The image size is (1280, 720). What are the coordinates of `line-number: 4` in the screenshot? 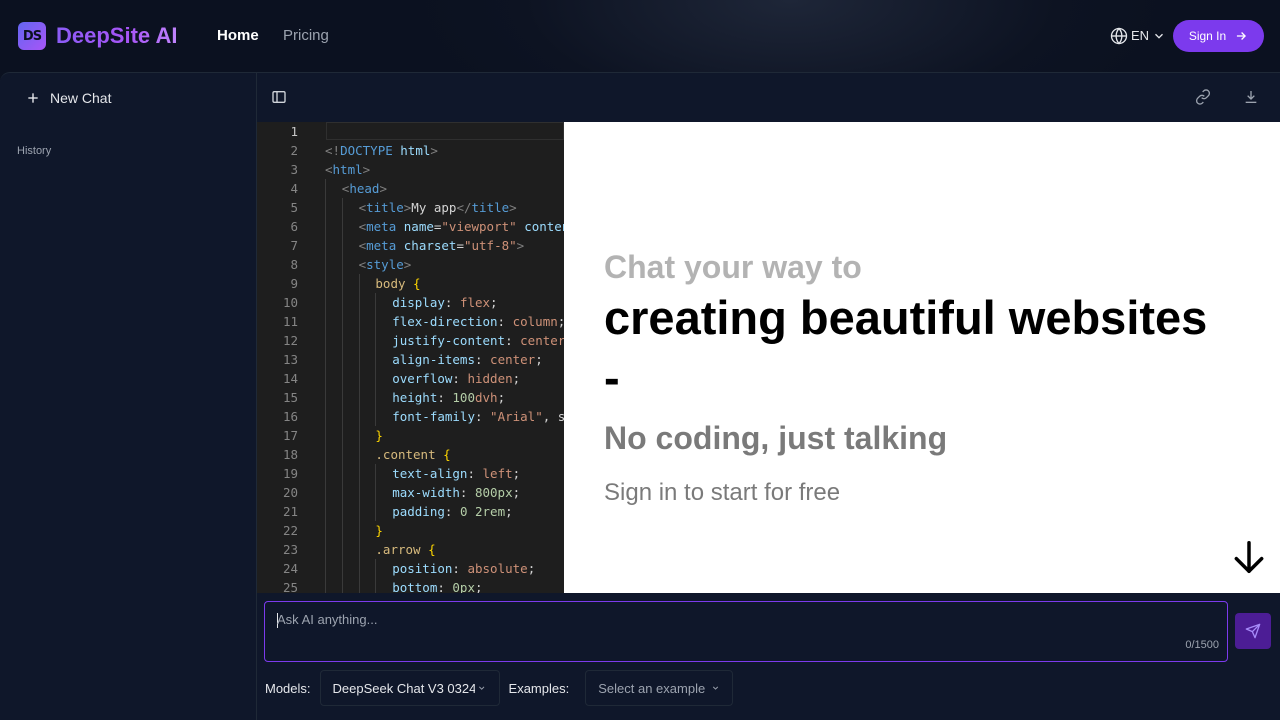 It's located at (294, 188).